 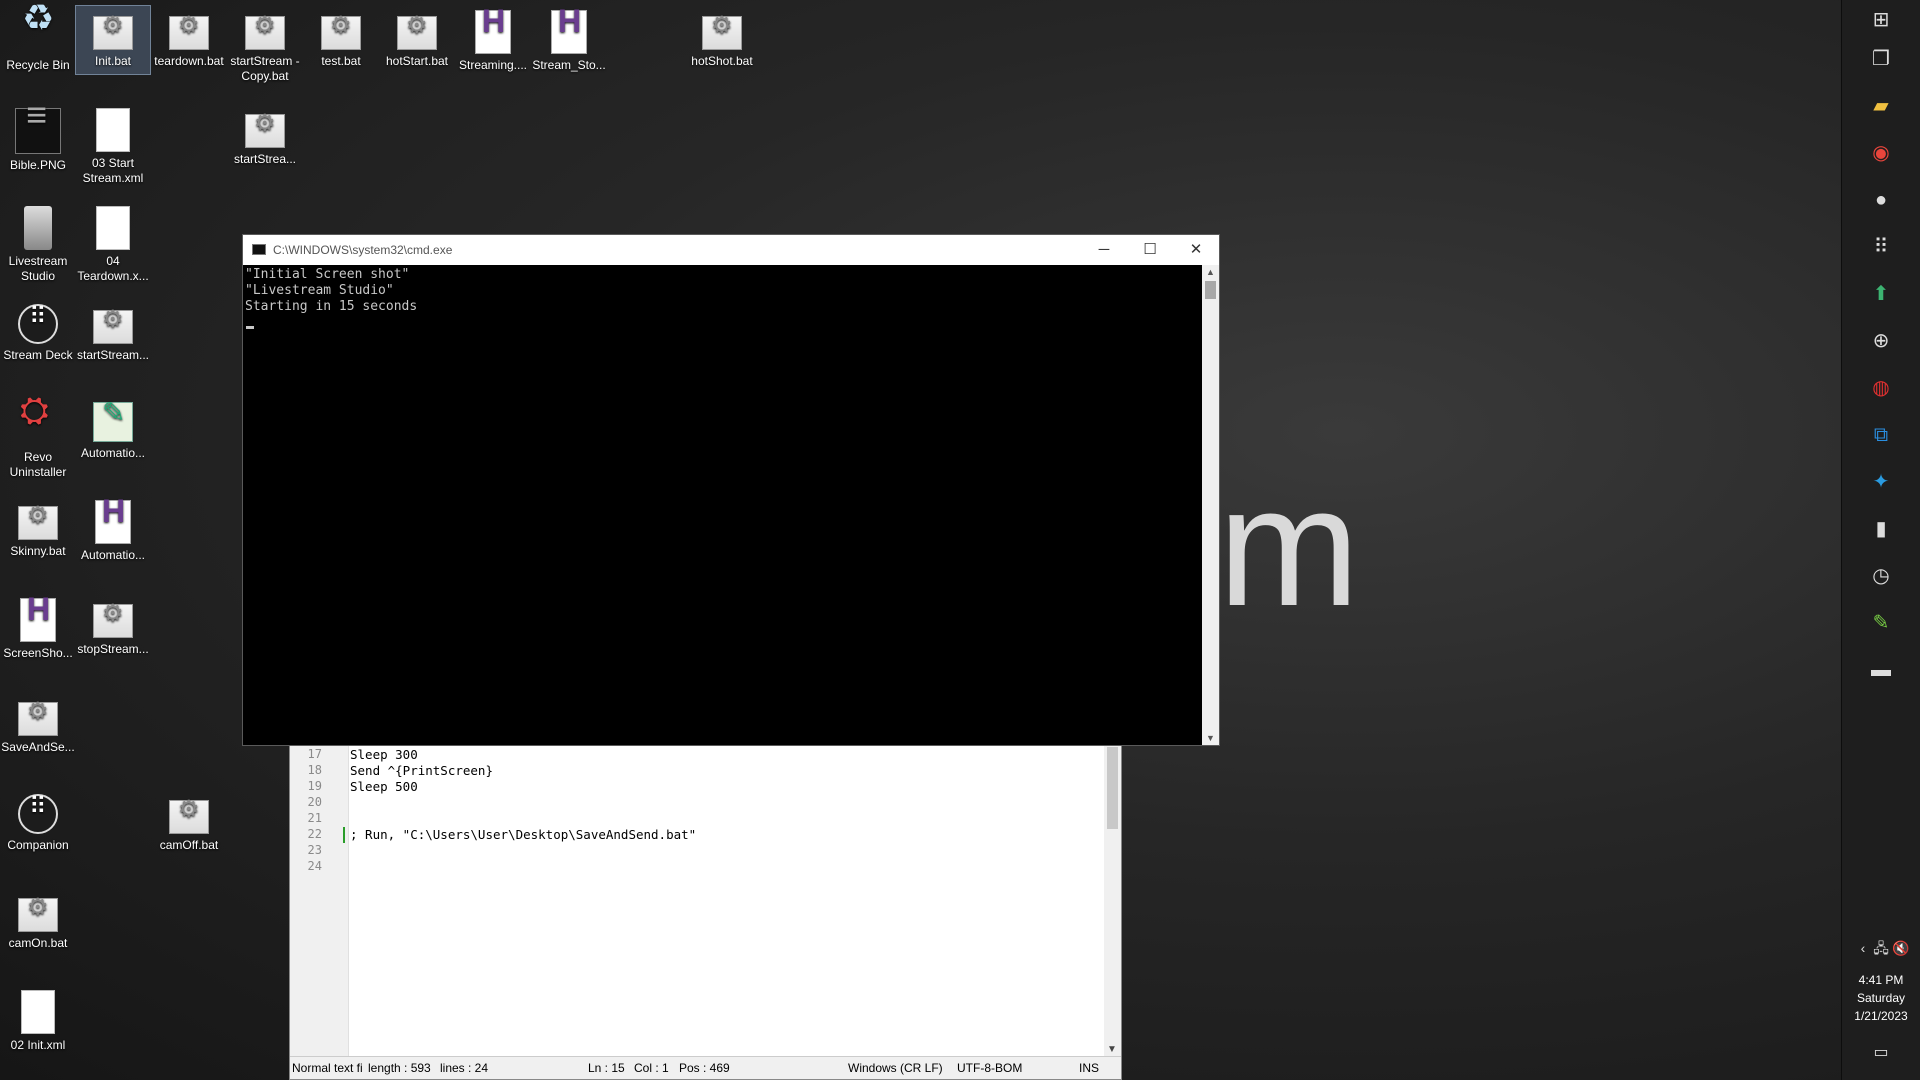 What do you see at coordinates (265, 68) in the screenshot?
I see `desktop-icon-label: startStream - Copy.bat` at bounding box center [265, 68].